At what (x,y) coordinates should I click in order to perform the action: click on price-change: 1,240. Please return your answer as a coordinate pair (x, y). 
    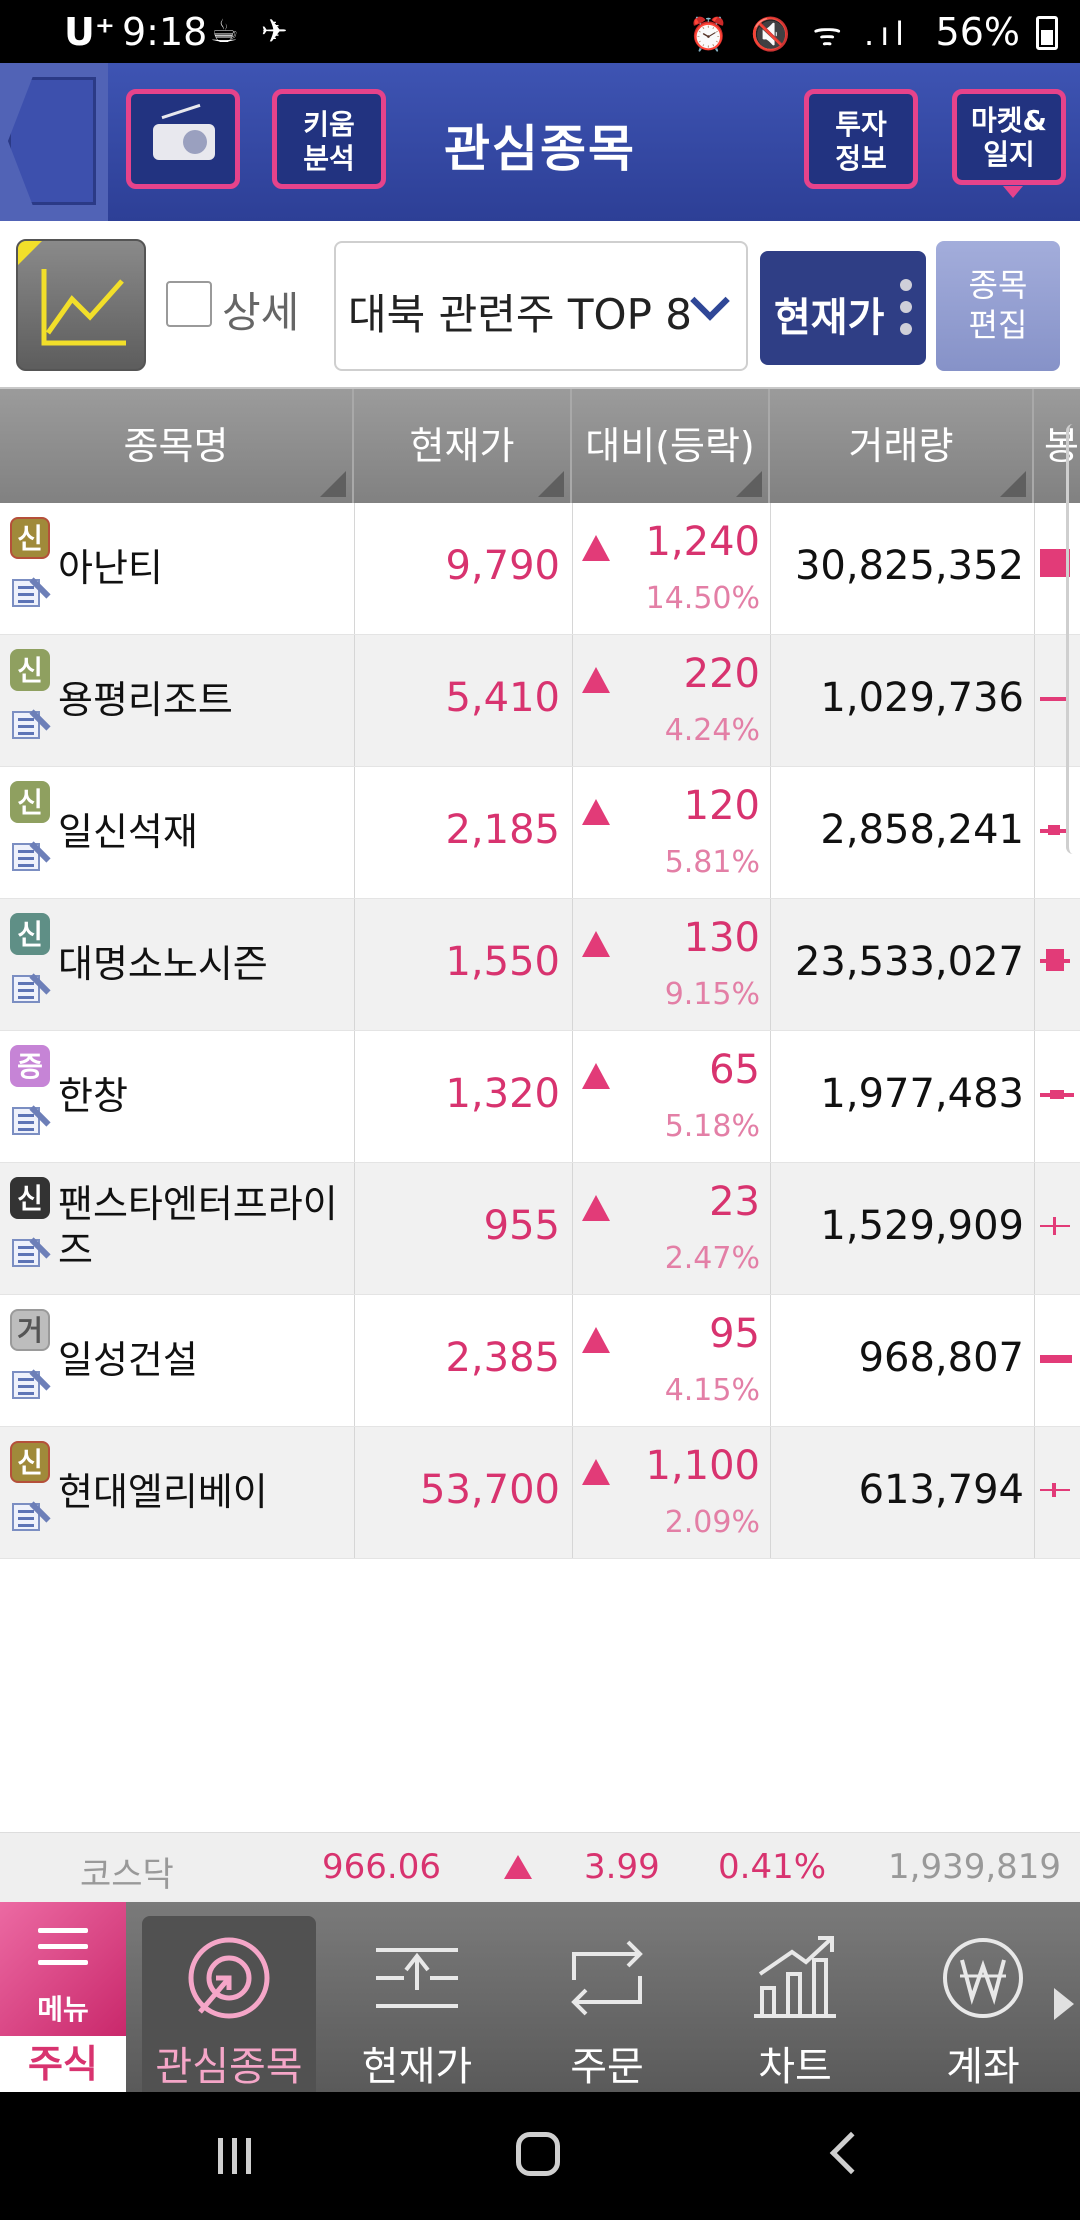
    Looking at the image, I should click on (702, 542).